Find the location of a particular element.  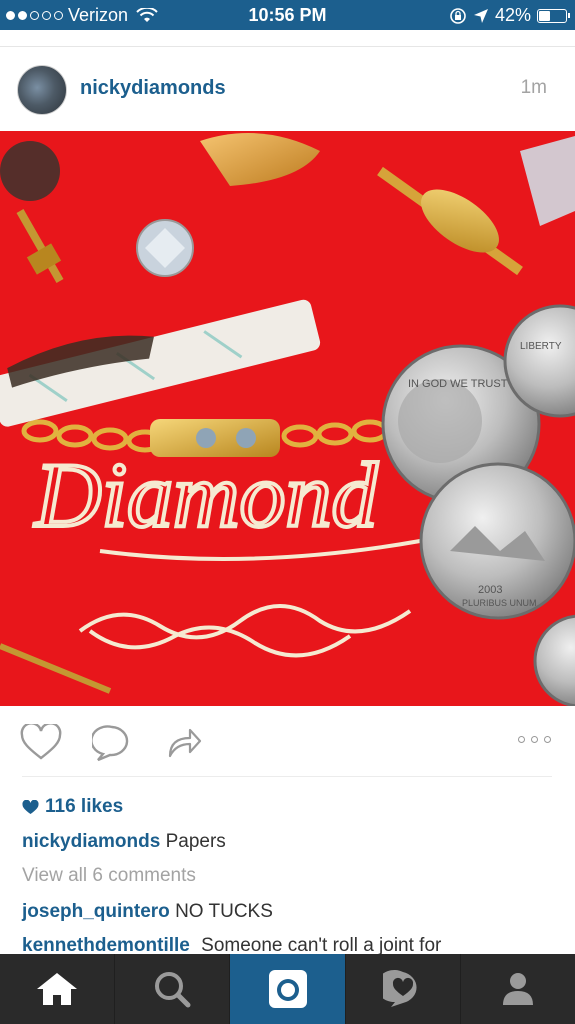

more-options-icon is located at coordinates (534, 739).